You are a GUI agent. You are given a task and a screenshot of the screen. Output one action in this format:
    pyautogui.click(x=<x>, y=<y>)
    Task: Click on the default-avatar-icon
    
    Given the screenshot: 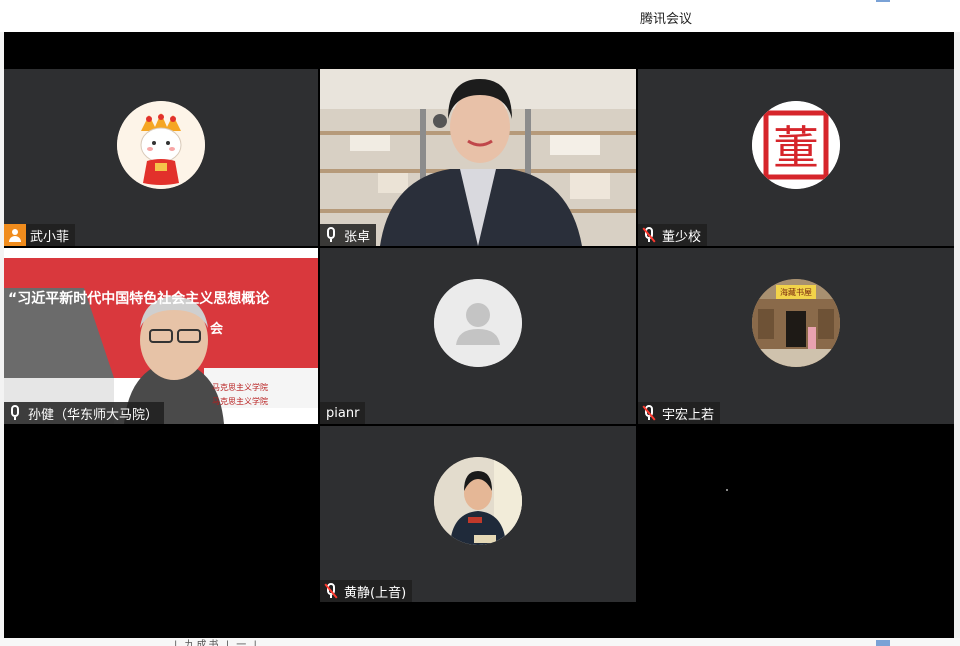 What is the action you would take?
    pyautogui.click(x=478, y=323)
    